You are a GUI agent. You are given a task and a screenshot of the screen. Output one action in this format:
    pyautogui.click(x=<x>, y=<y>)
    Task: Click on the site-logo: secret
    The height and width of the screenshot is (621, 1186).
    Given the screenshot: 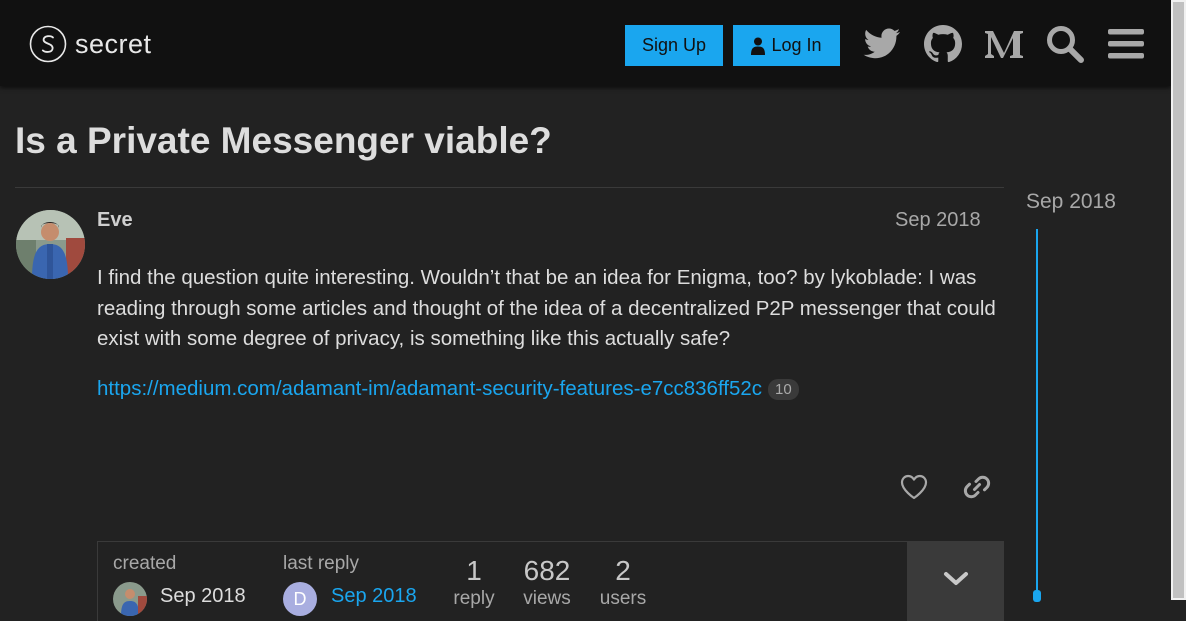 What is the action you would take?
    pyautogui.click(x=90, y=44)
    